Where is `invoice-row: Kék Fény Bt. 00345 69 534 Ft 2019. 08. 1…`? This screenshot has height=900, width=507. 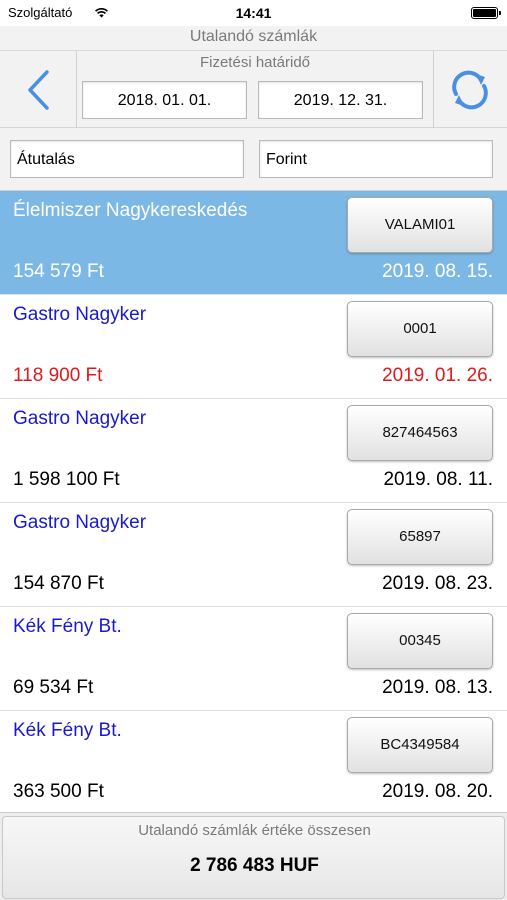 invoice-row: Kék Fény Bt. 00345 69 534 Ft 2019. 08. 1… is located at coordinates (253, 659).